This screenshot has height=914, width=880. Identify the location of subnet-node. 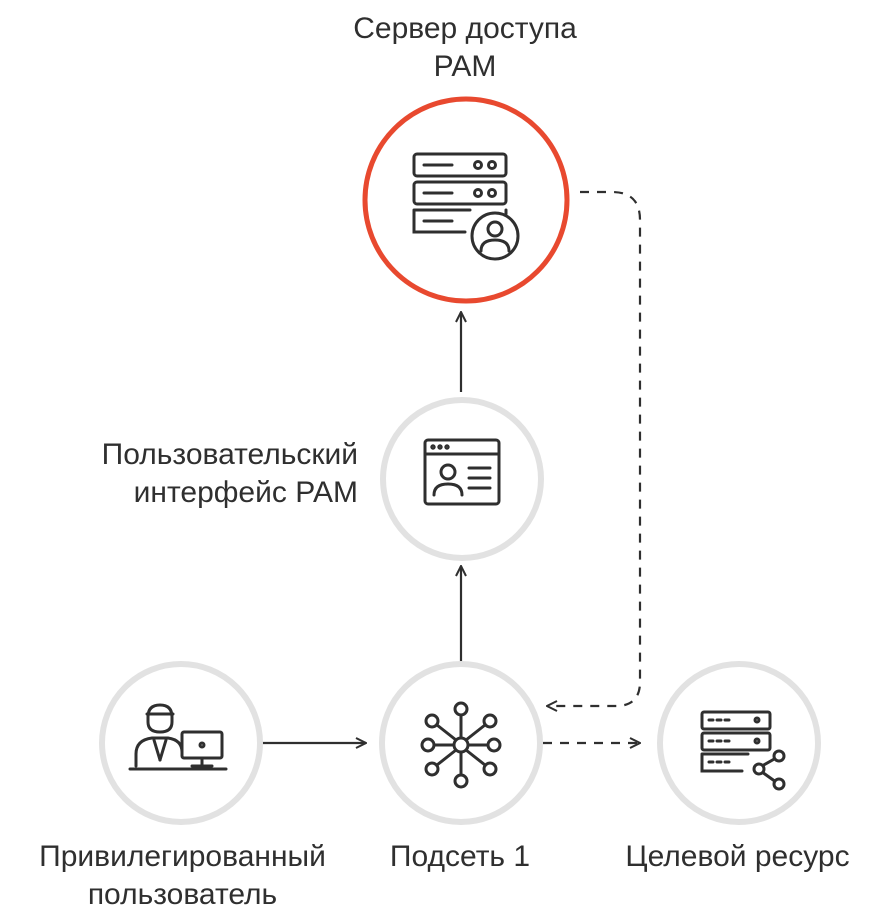
(461, 743).